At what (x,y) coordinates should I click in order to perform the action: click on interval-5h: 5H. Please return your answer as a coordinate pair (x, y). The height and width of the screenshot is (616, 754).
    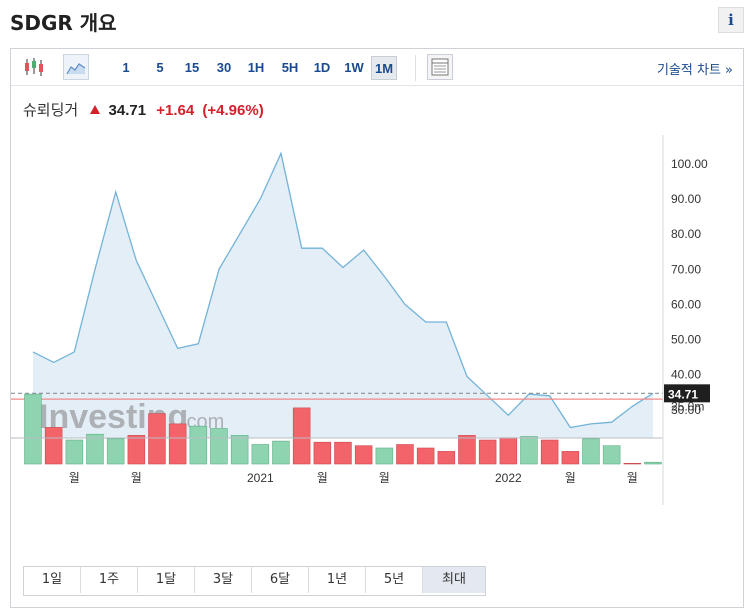
    Looking at the image, I should click on (290, 68).